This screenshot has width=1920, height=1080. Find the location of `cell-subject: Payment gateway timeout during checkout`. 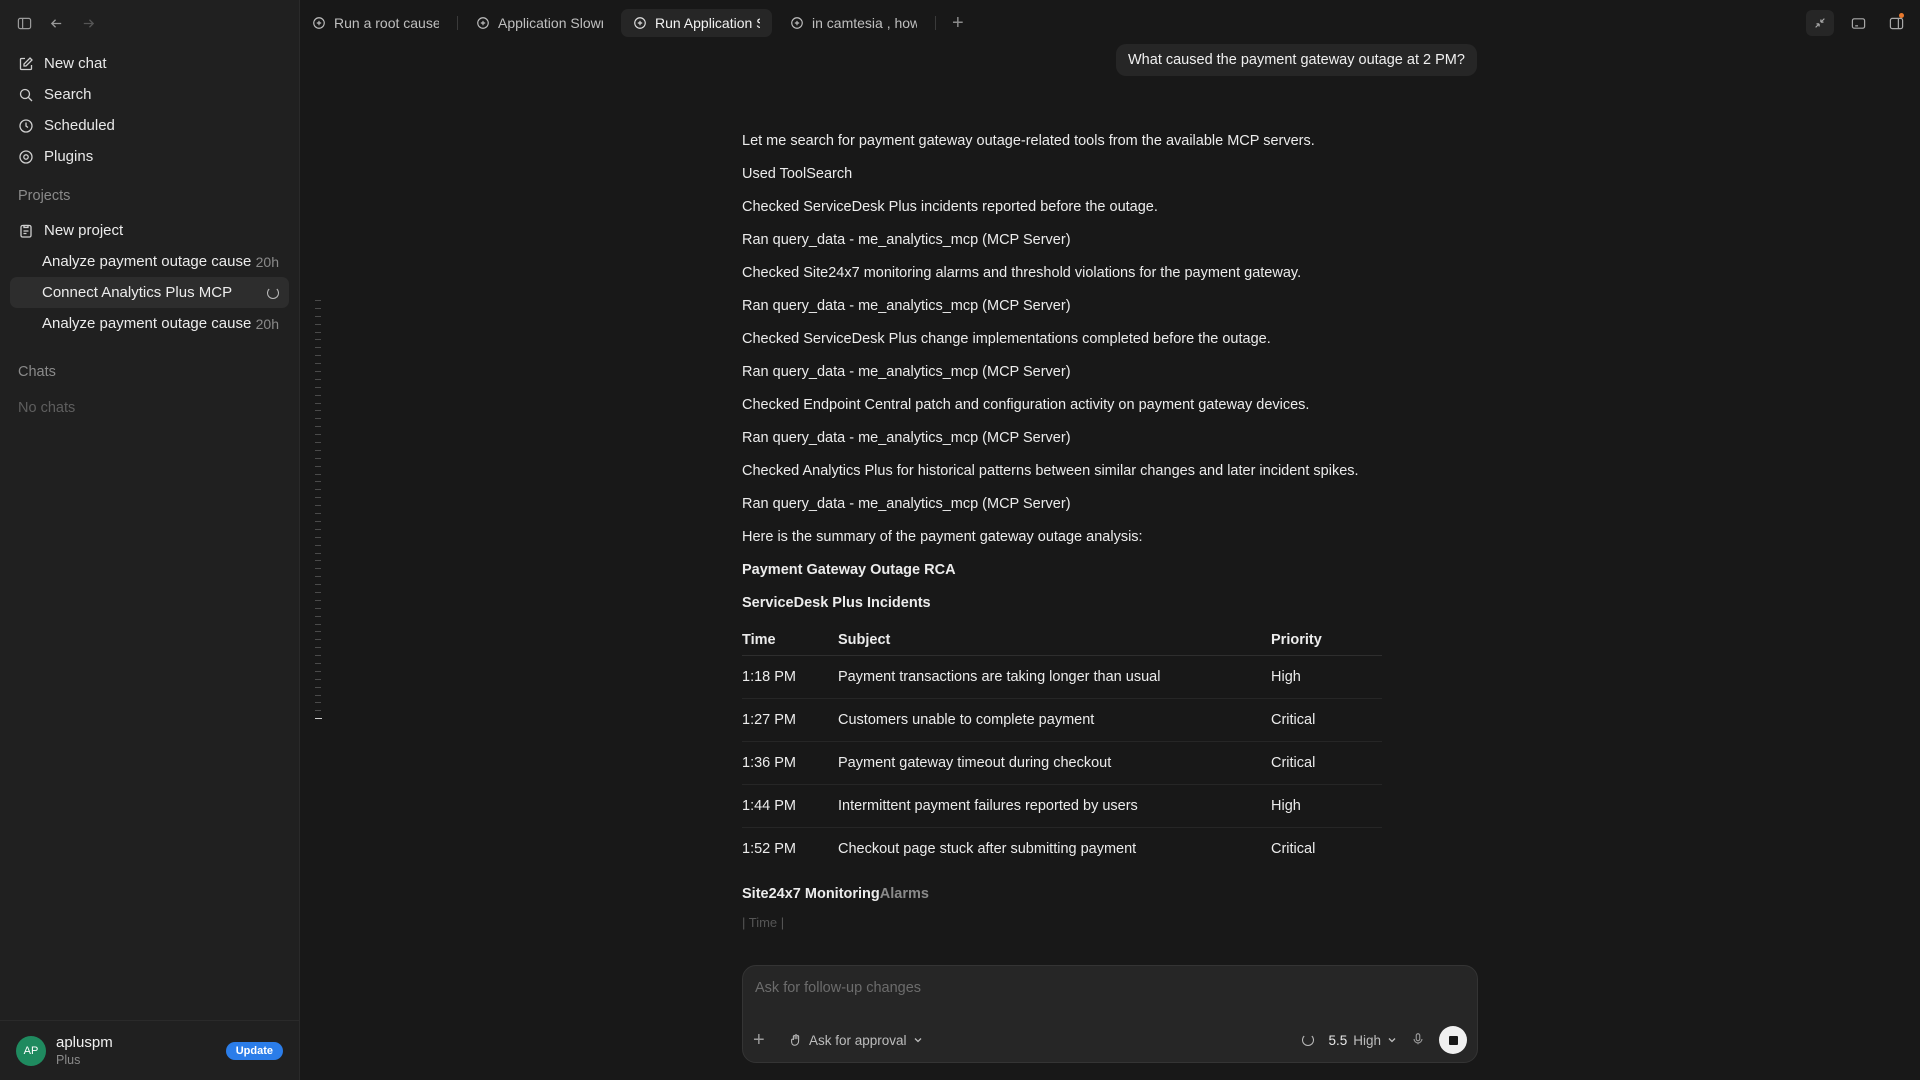

cell-subject: Payment gateway timeout during checkout is located at coordinates (1054, 763).